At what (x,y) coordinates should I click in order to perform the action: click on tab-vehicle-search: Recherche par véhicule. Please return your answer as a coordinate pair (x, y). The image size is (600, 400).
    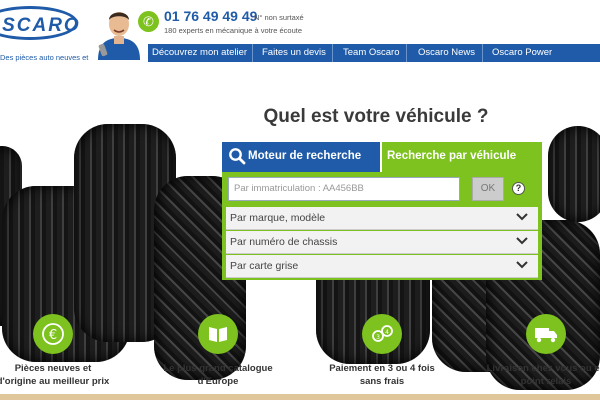
    Looking at the image, I should click on (462, 157).